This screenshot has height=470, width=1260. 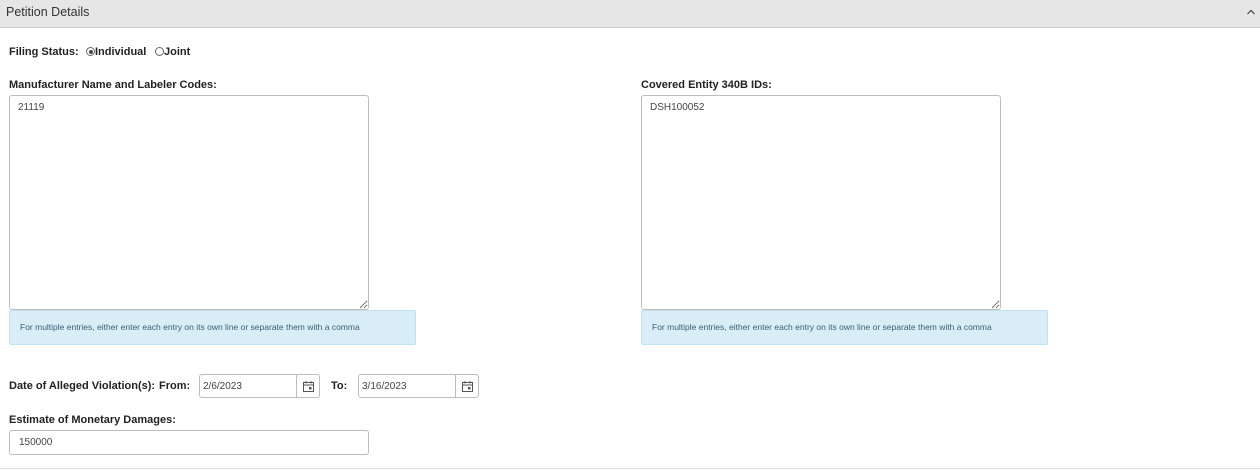 I want to click on covered-entity-label: Covered Entity 340B IDs:, so click(x=706, y=85).